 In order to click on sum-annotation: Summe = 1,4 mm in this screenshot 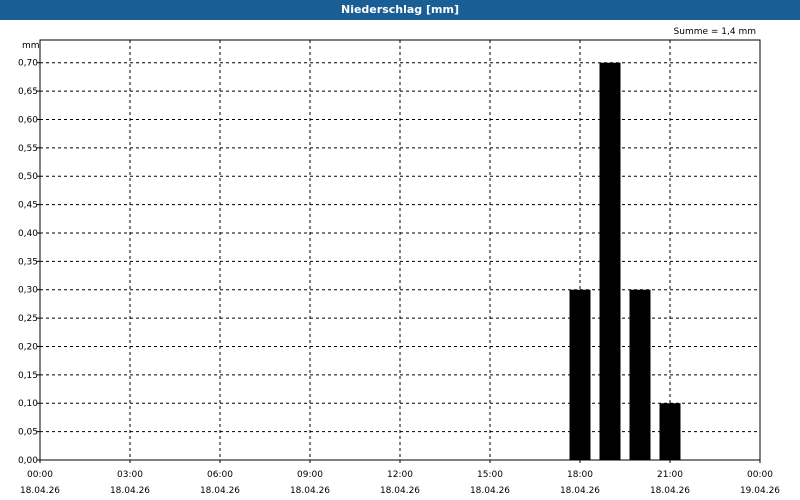, I will do `click(715, 32)`.